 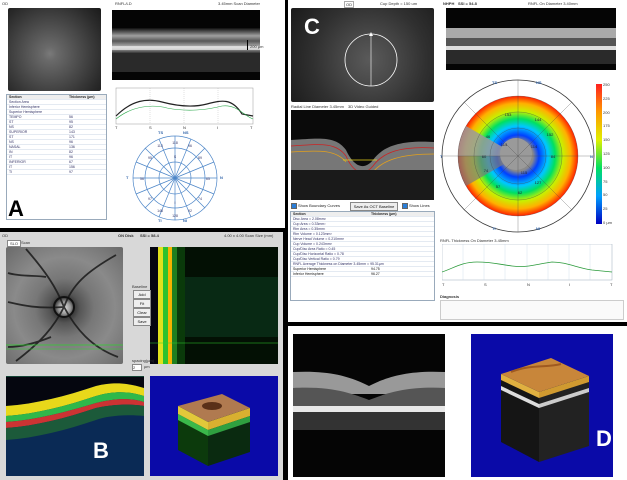 I want to click on colorbar-tick: 200, so click(x=606, y=112).